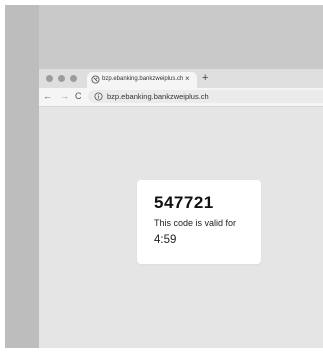 This screenshot has width=323, height=354. What do you see at coordinates (158, 96) in the screenshot?
I see `url-text: bzp.ebanking.bankzweiplus.ch` at bounding box center [158, 96].